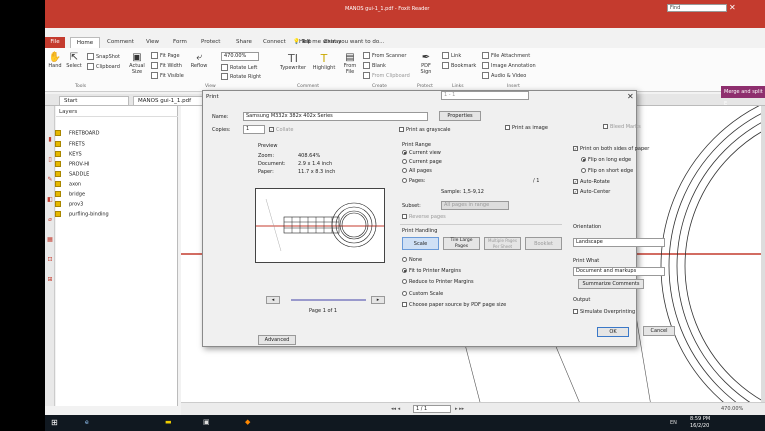 The width and height of the screenshot is (765, 431). I want to click on properties-button: Properties, so click(460, 116).